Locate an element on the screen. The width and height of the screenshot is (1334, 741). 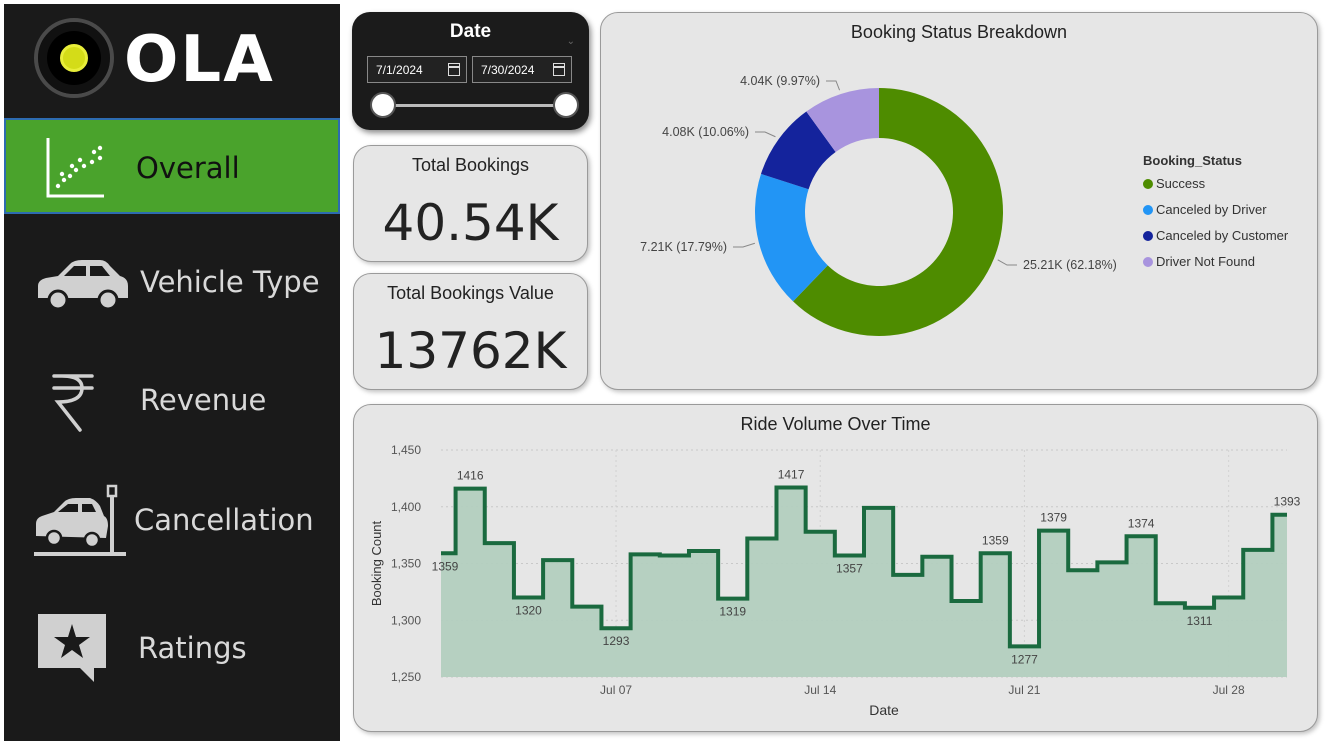
nav-item-cancellation: Cancellation is located at coordinates (172, 520).